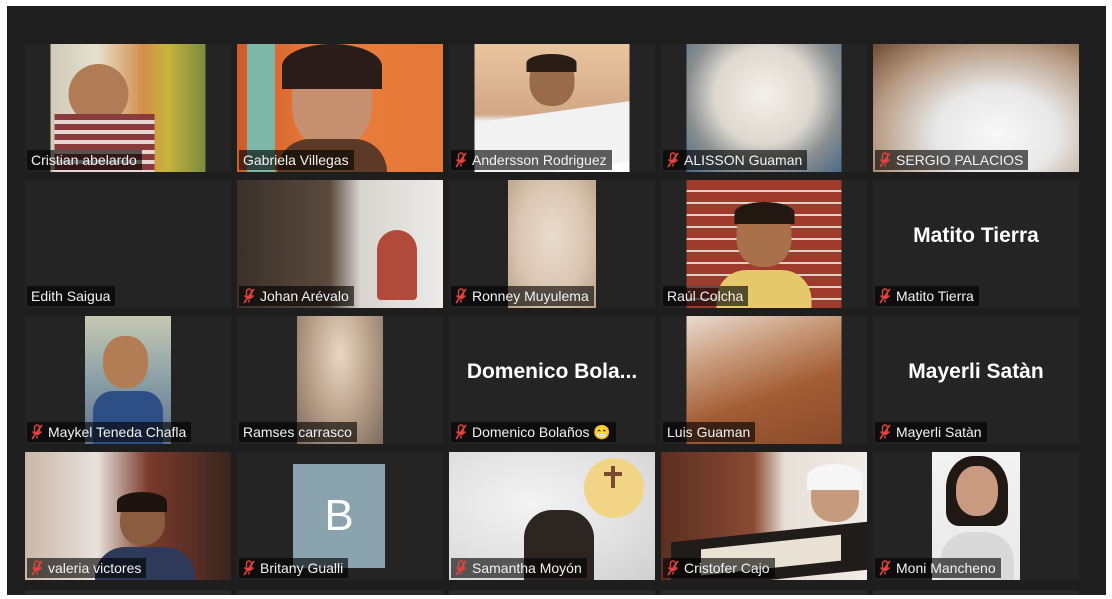 Image resolution: width=1112 pixels, height=599 pixels. I want to click on participant-name: Cristian abelardo, so click(84, 160).